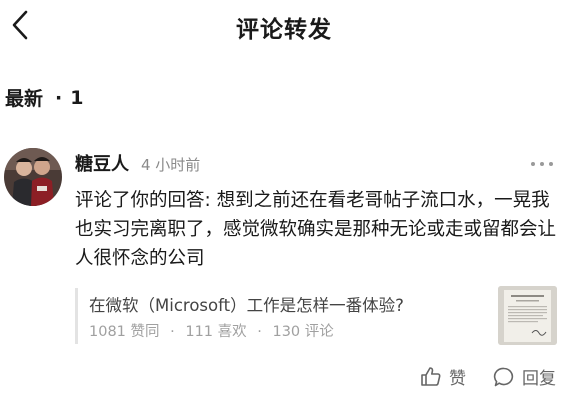  Describe the element at coordinates (442, 376) in the screenshot. I see `like-button: 赞` at that location.